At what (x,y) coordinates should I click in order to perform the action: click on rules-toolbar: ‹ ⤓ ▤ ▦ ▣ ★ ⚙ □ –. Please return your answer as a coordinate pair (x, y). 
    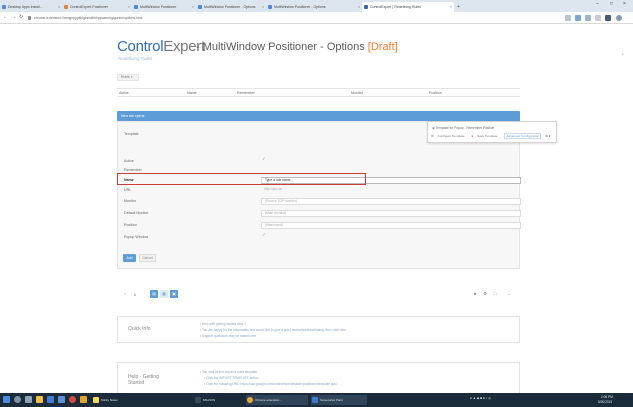
    Looking at the image, I should click on (318, 295).